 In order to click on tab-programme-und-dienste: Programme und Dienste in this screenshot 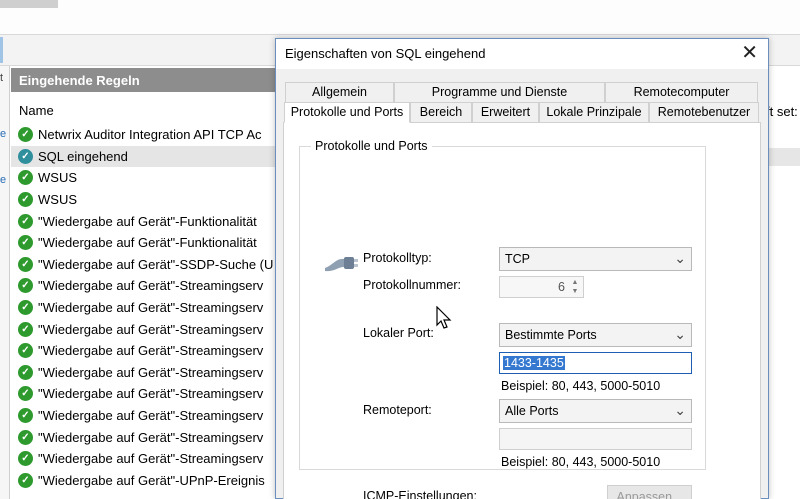, I will do `click(499, 92)`.